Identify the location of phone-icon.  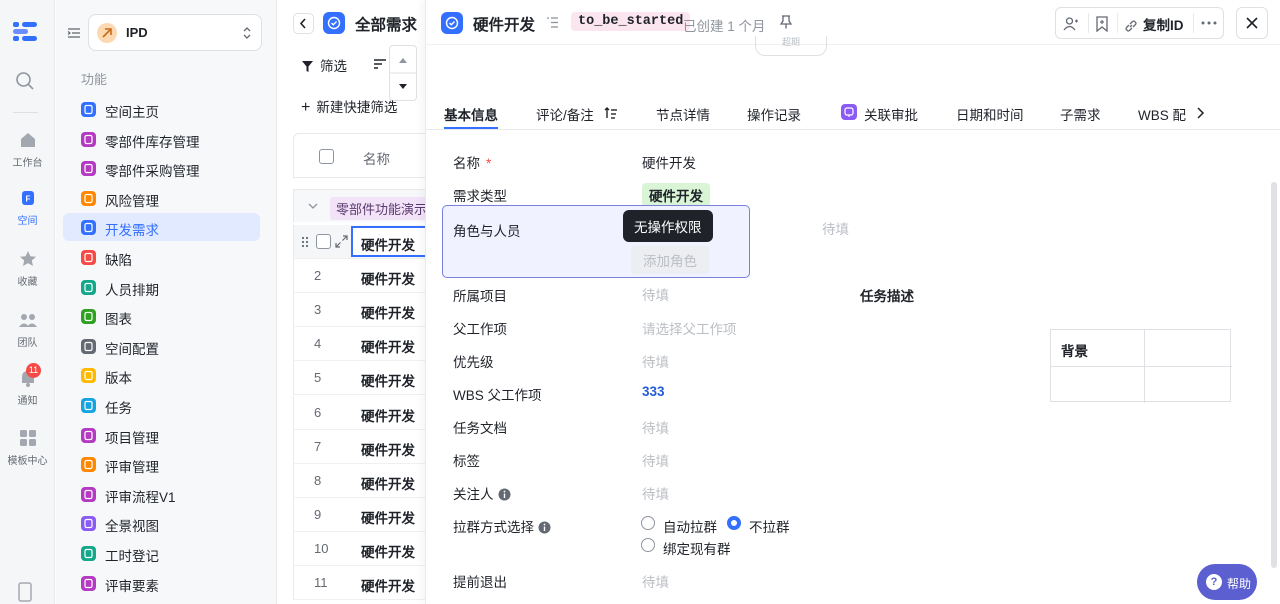
(25, 592).